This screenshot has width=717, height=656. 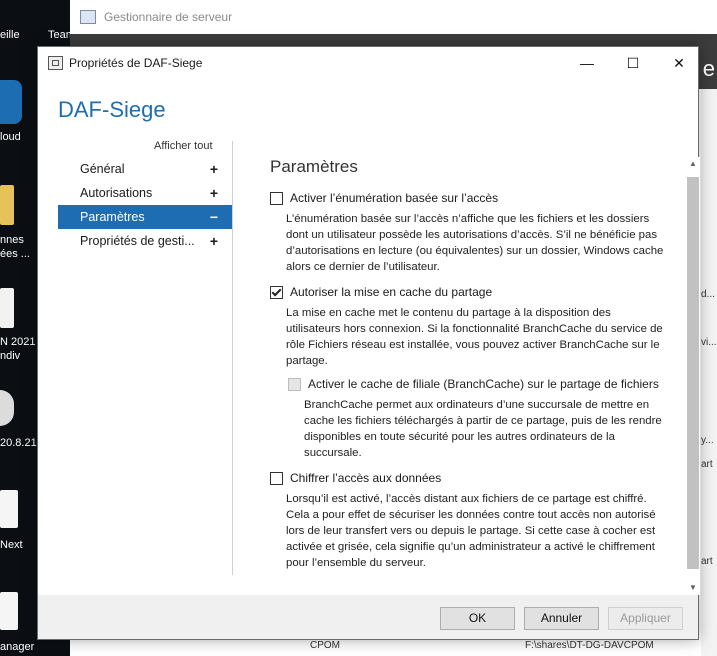 What do you see at coordinates (393, 17) in the screenshot?
I see `server-manager-titlebar: Gestionnaire de serveur` at bounding box center [393, 17].